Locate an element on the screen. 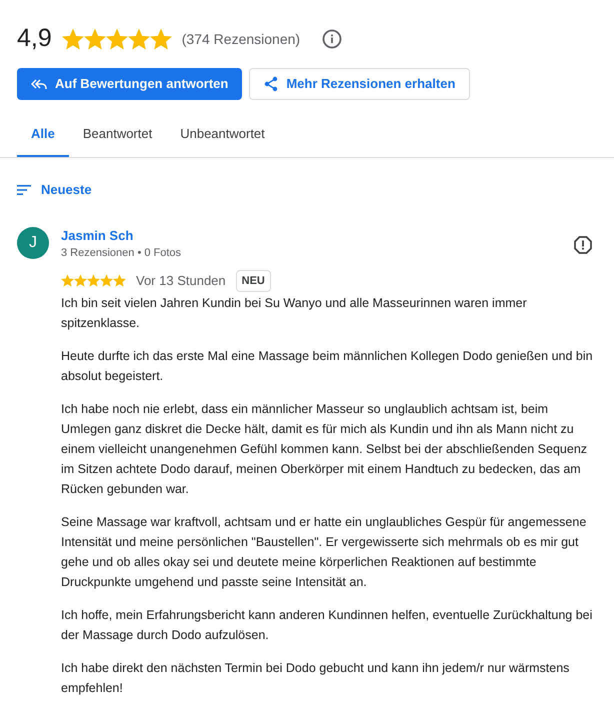 The width and height of the screenshot is (614, 703). review-paragraph: Heute durfte ich das erste Mal eine Massage beim männlichen Kollegen Dodo genießen und bin absolut begeistert. is located at coordinates (327, 366).